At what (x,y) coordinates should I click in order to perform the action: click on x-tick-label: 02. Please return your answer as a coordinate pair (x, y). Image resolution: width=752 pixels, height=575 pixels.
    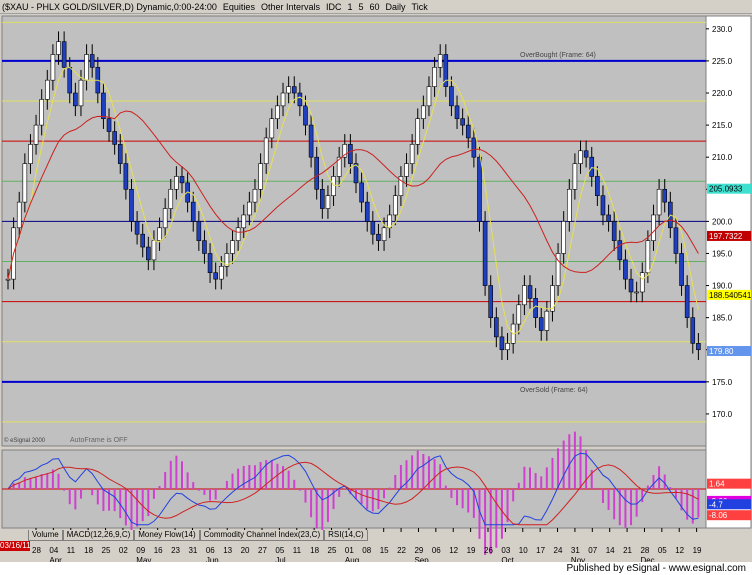
    Looking at the image, I should click on (123, 550).